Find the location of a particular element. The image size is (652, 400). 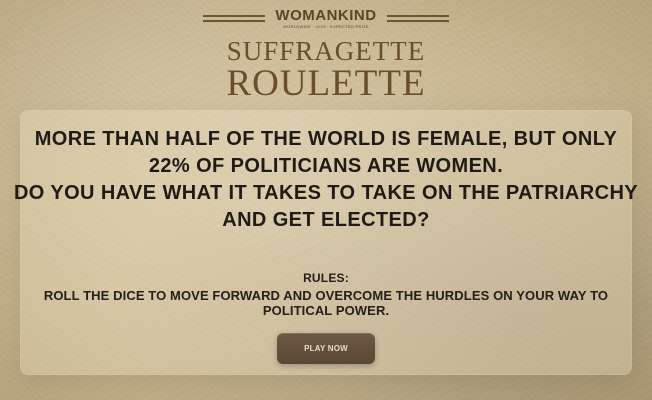

brand-name: WOMANKIND is located at coordinates (326, 15).